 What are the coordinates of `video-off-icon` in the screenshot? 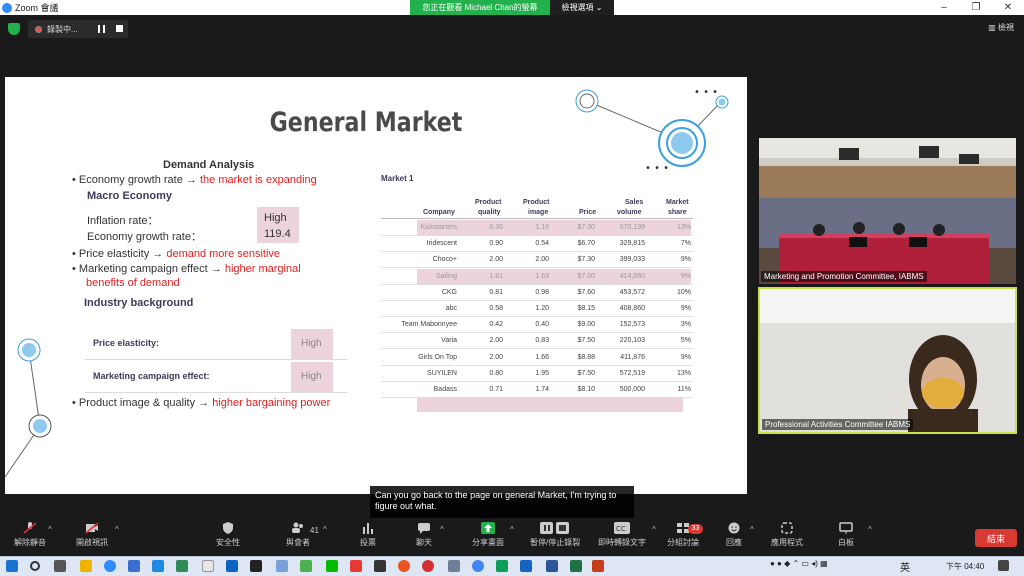 It's located at (92, 528).